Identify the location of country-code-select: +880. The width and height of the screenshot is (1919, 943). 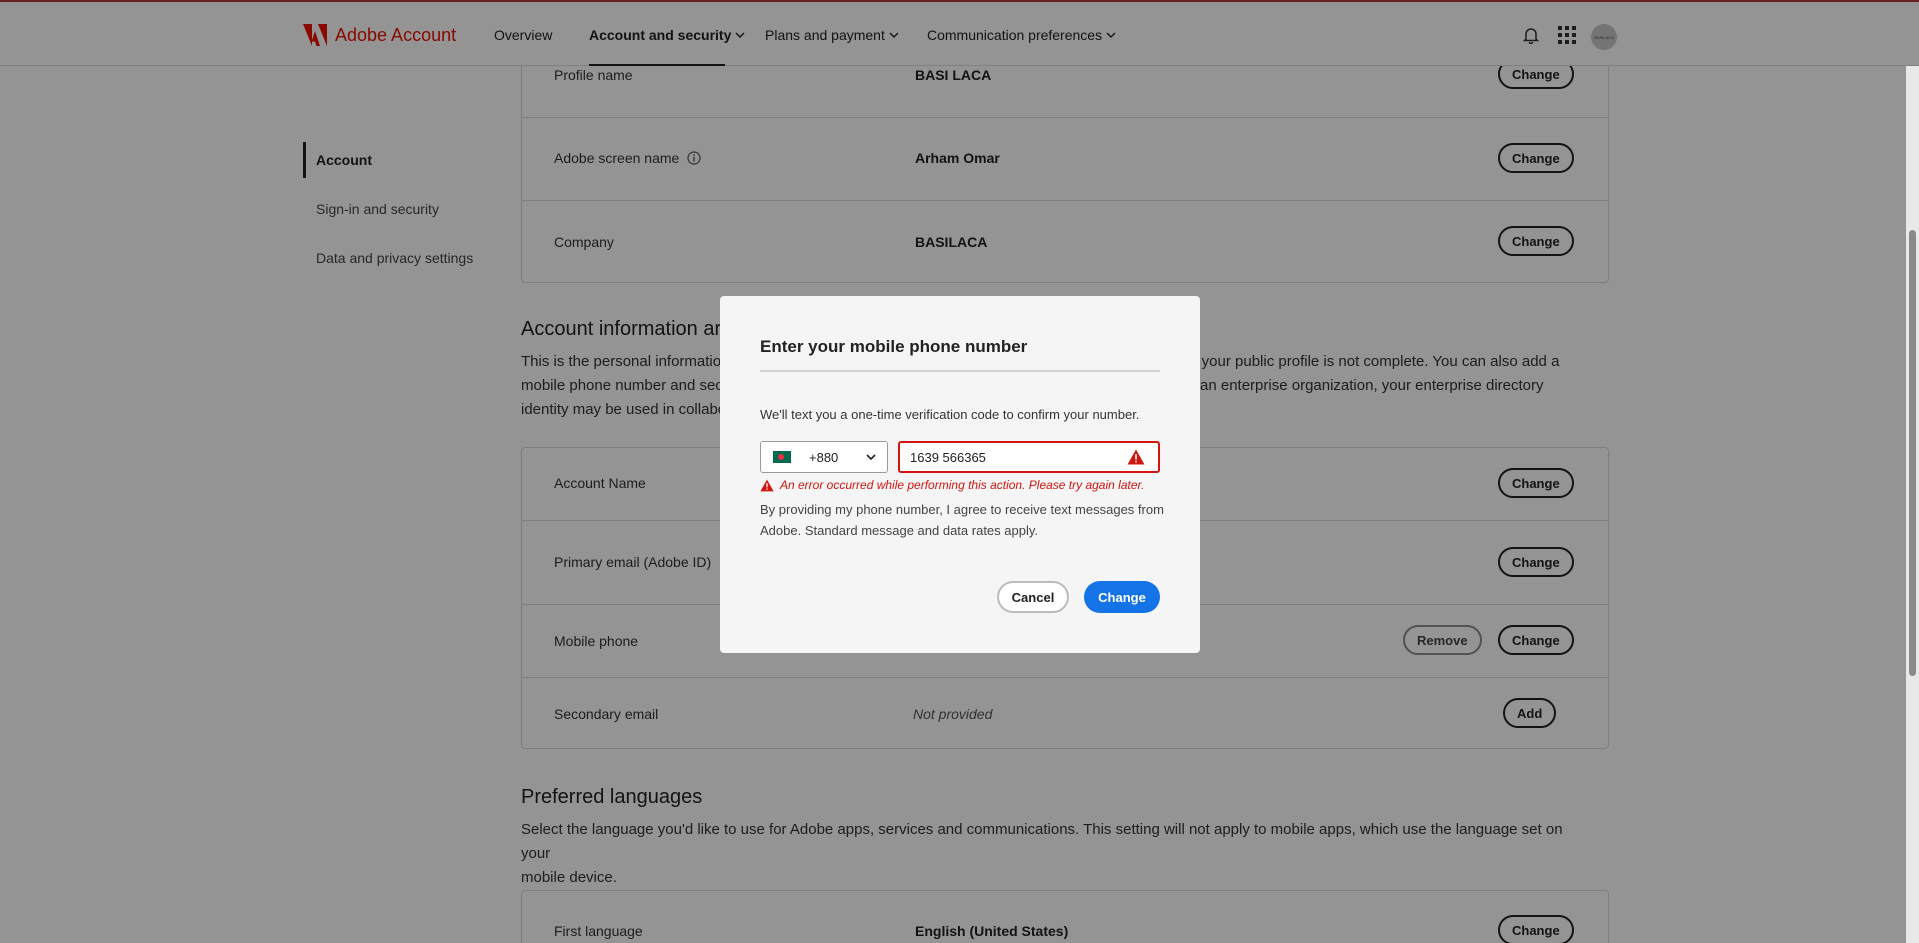
(824, 457).